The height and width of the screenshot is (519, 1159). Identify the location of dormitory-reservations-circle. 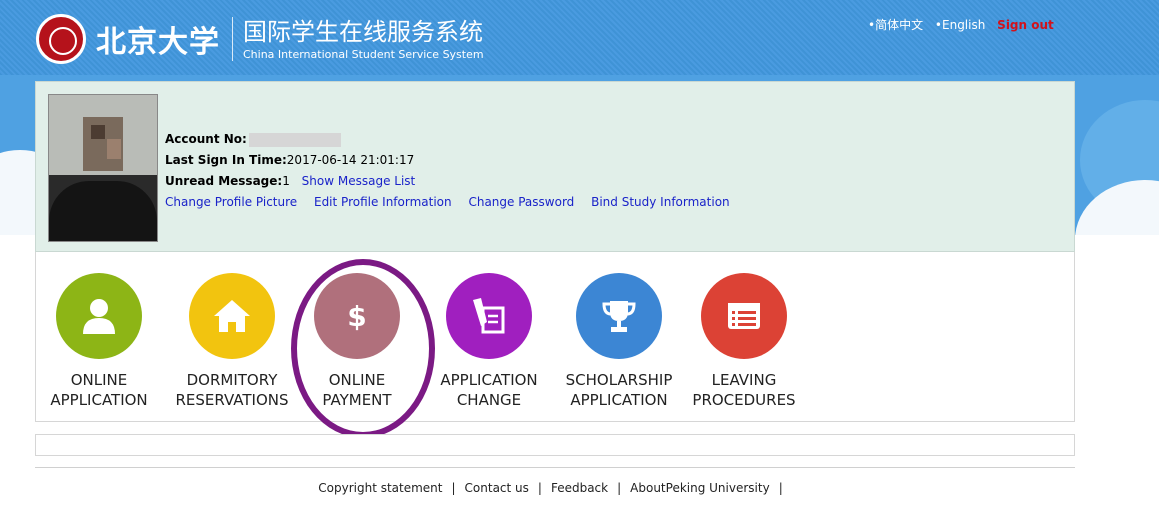
(232, 316).